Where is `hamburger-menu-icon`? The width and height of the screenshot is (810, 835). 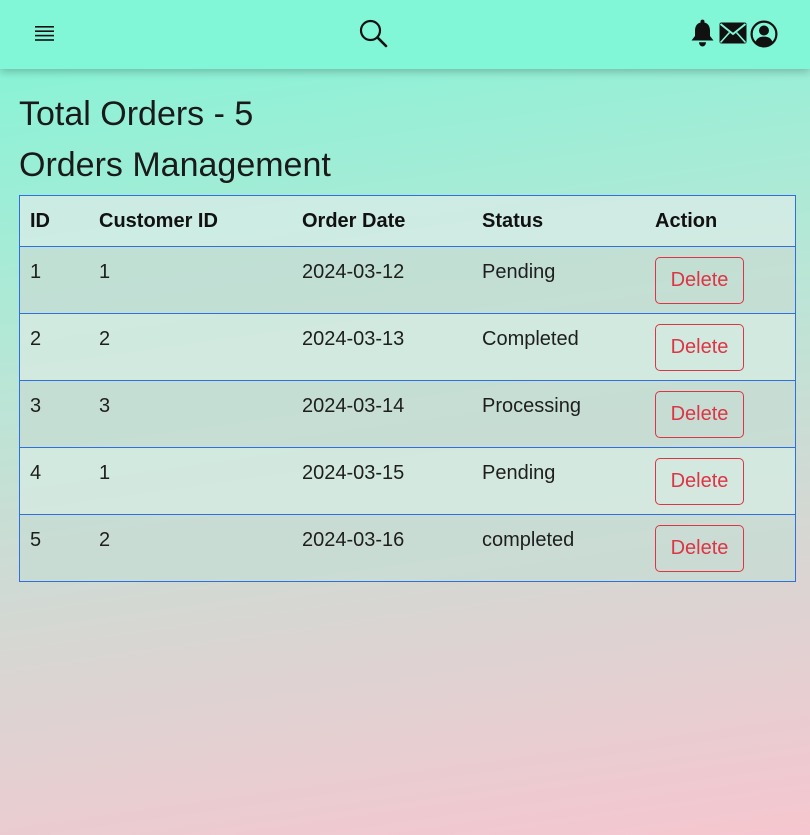
hamburger-menu-icon is located at coordinates (44, 33).